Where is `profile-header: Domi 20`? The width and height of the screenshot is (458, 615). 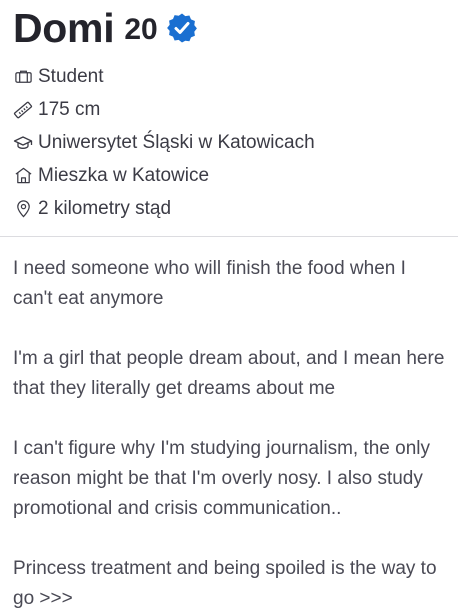
profile-header: Domi 20 is located at coordinates (229, 25).